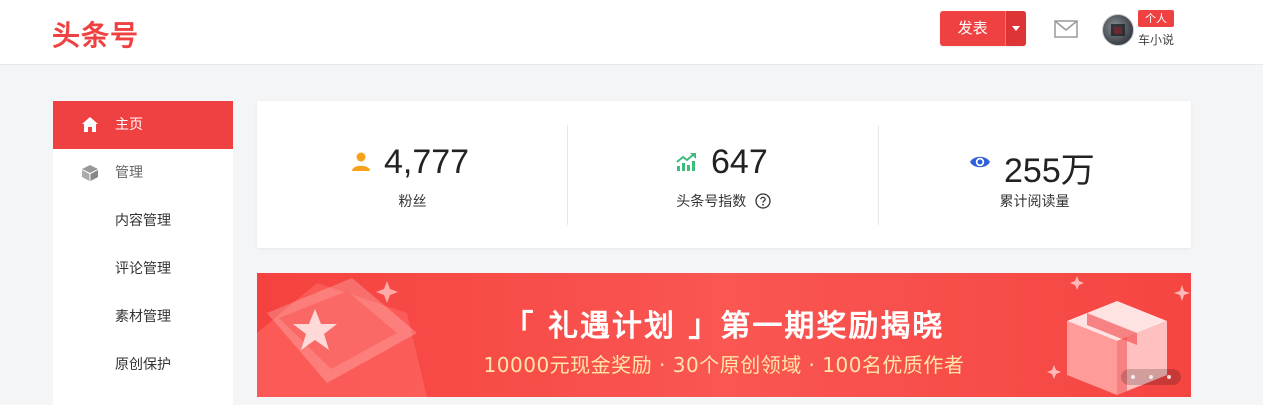 Image resolution: width=1263 pixels, height=405 pixels. Describe the element at coordinates (972, 28) in the screenshot. I see `publish-button-label: 发表` at that location.